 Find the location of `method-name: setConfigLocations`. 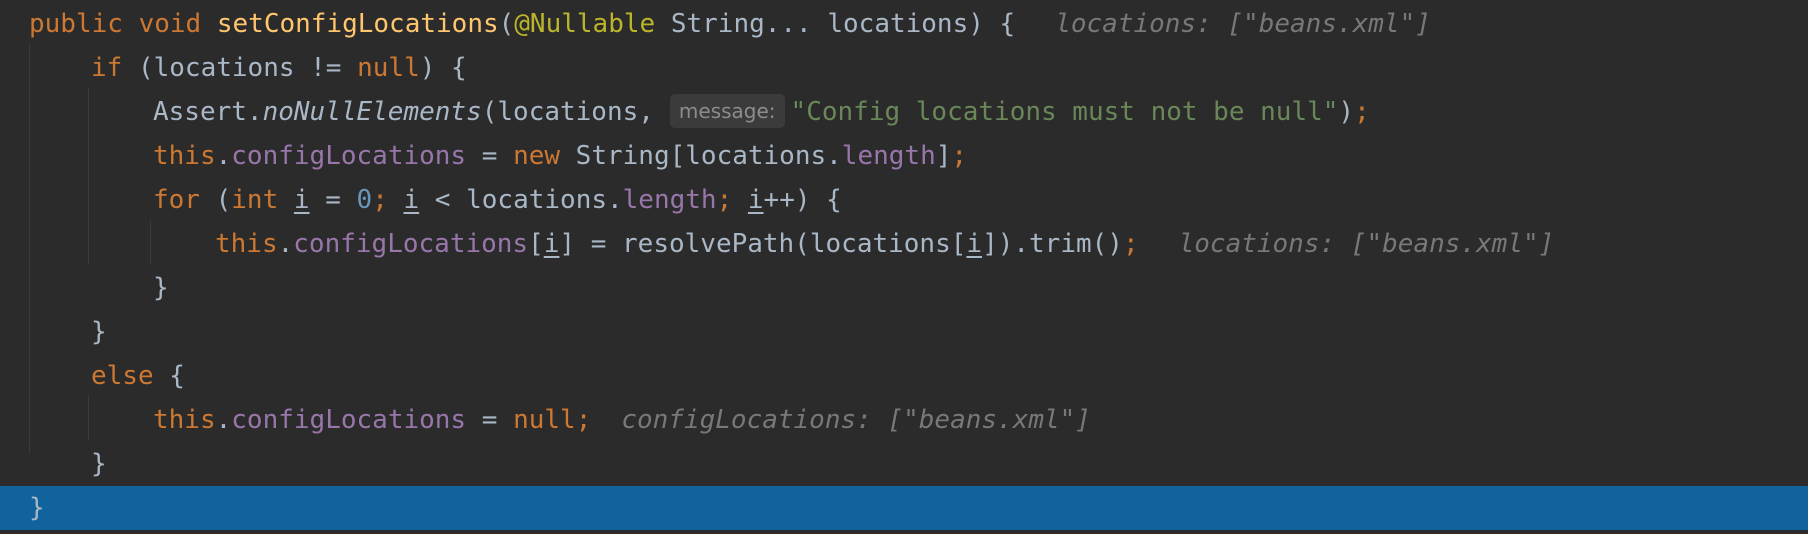

method-name: setConfigLocations is located at coordinates (357, 24).